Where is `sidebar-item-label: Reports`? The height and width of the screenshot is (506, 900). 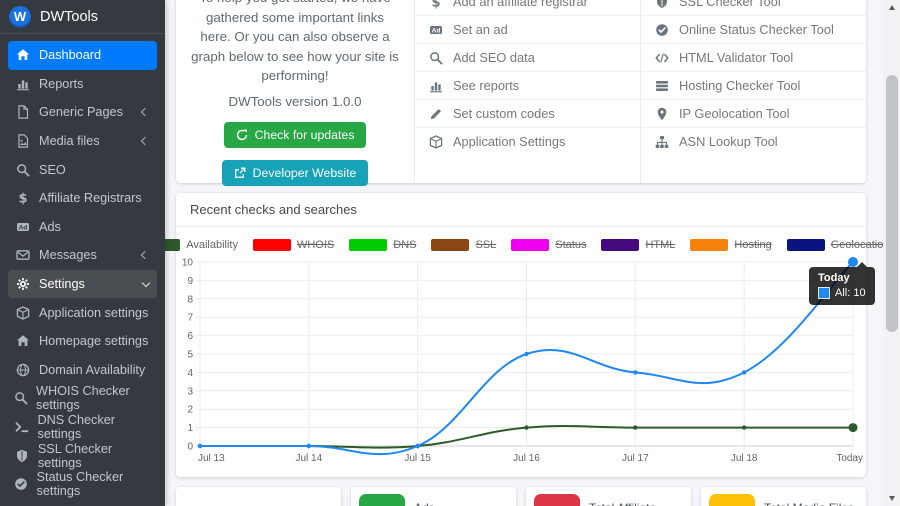 sidebar-item-label: Reports is located at coordinates (61, 83).